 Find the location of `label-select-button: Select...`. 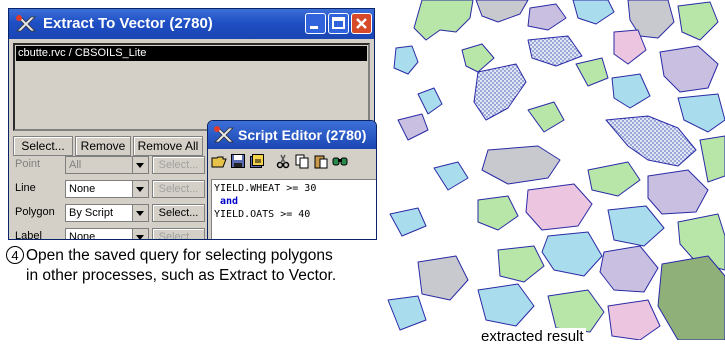

label-select-button: Select... is located at coordinates (178, 233).